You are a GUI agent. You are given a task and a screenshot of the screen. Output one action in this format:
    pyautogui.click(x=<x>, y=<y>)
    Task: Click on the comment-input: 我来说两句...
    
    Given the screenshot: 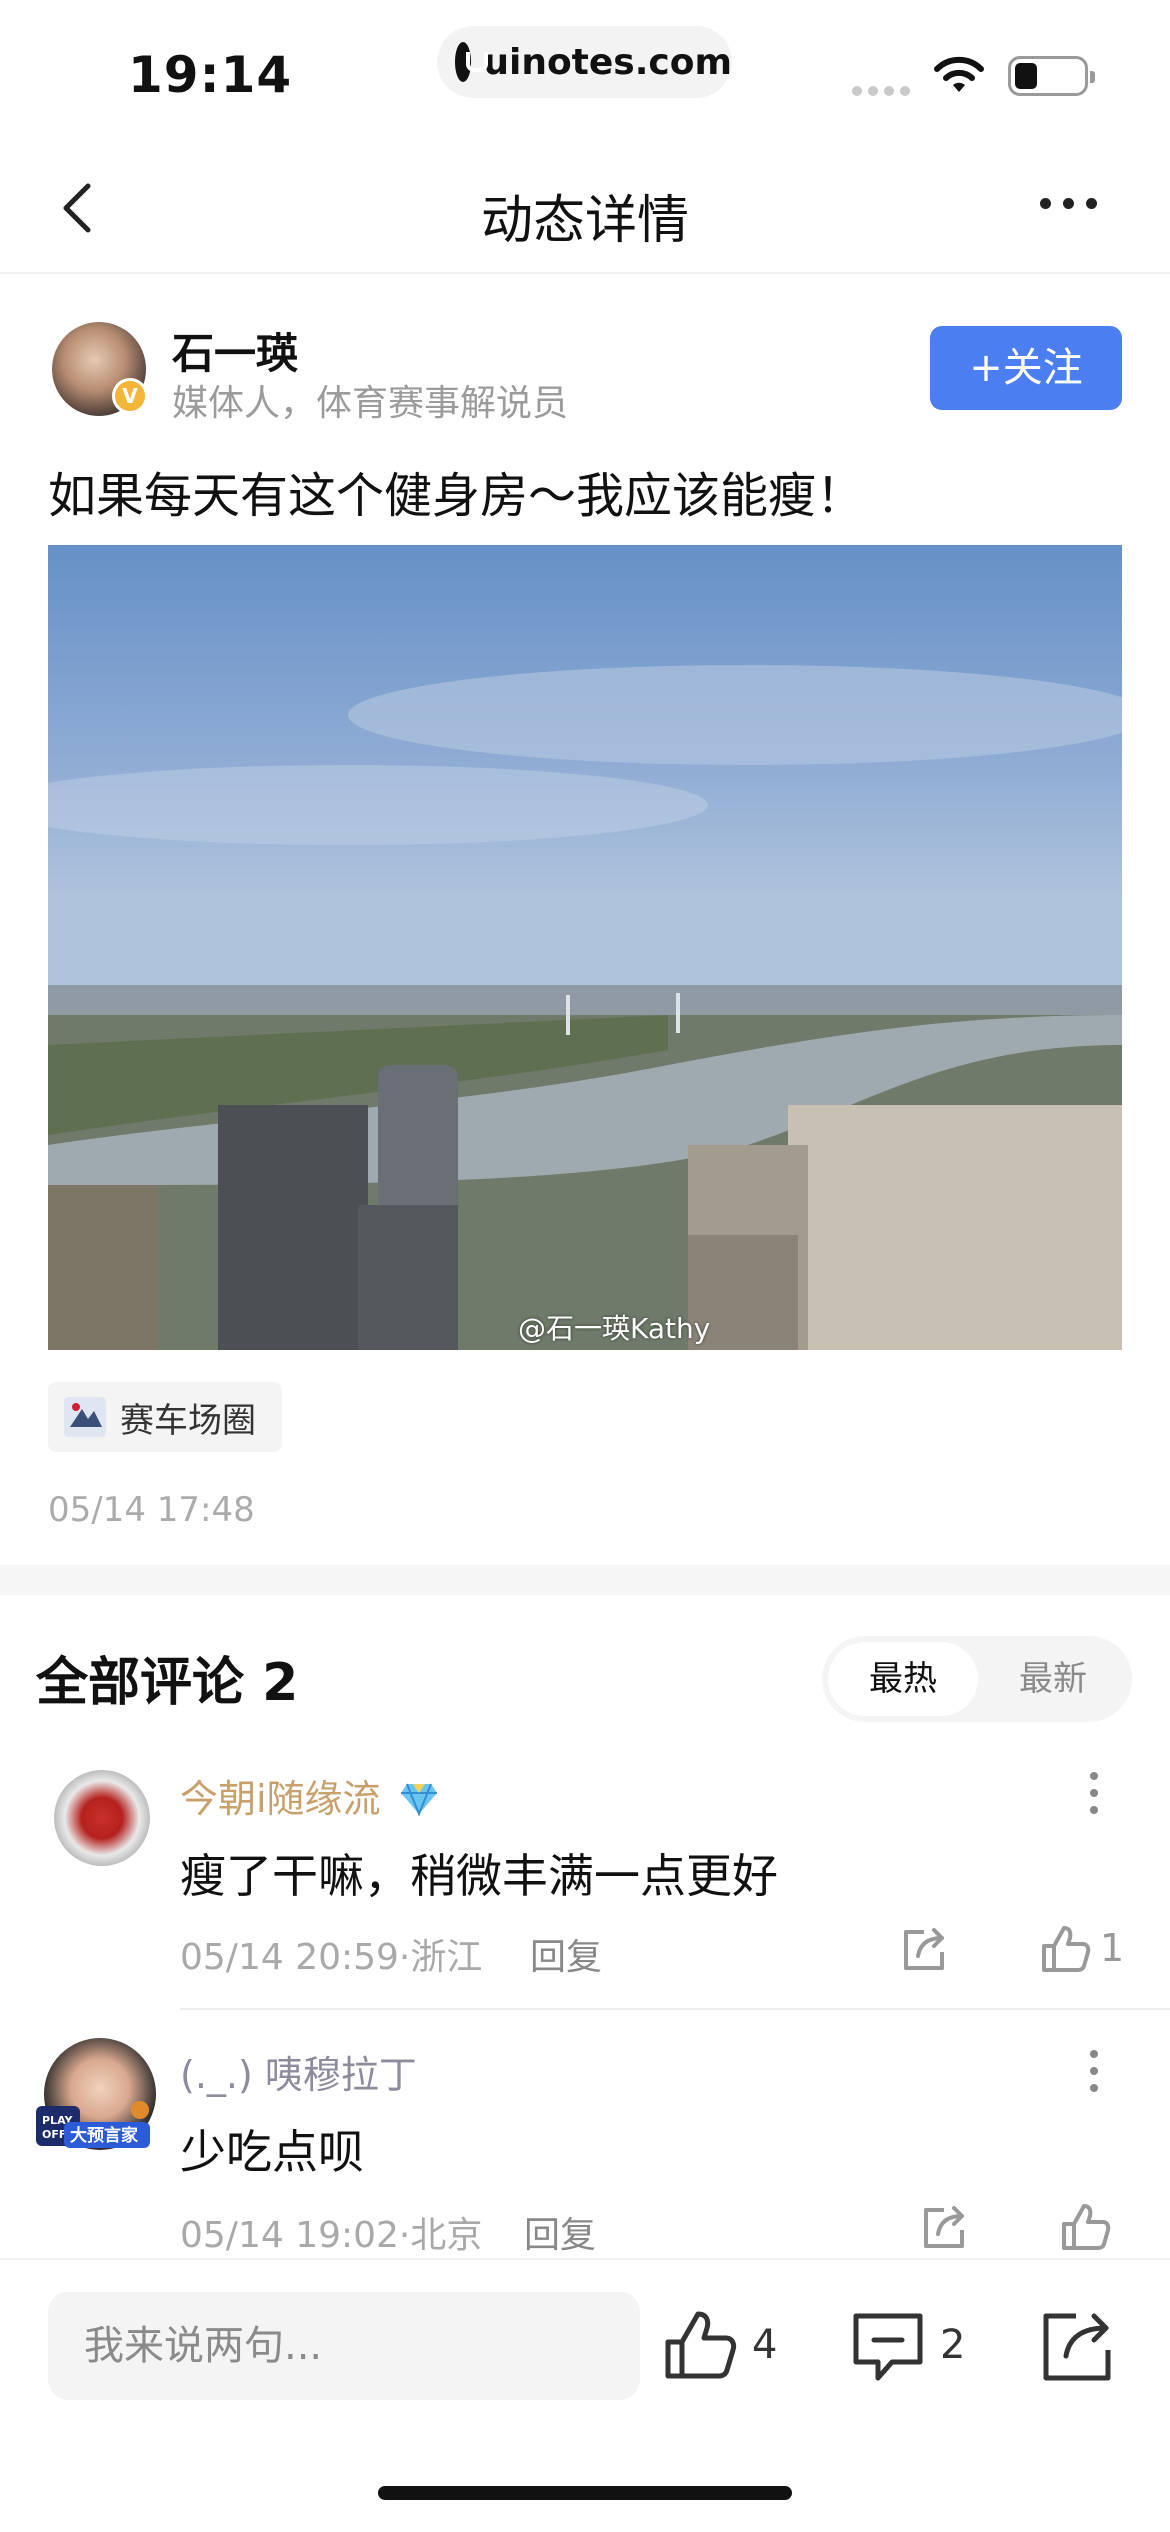 What is the action you would take?
    pyautogui.click(x=344, y=2346)
    